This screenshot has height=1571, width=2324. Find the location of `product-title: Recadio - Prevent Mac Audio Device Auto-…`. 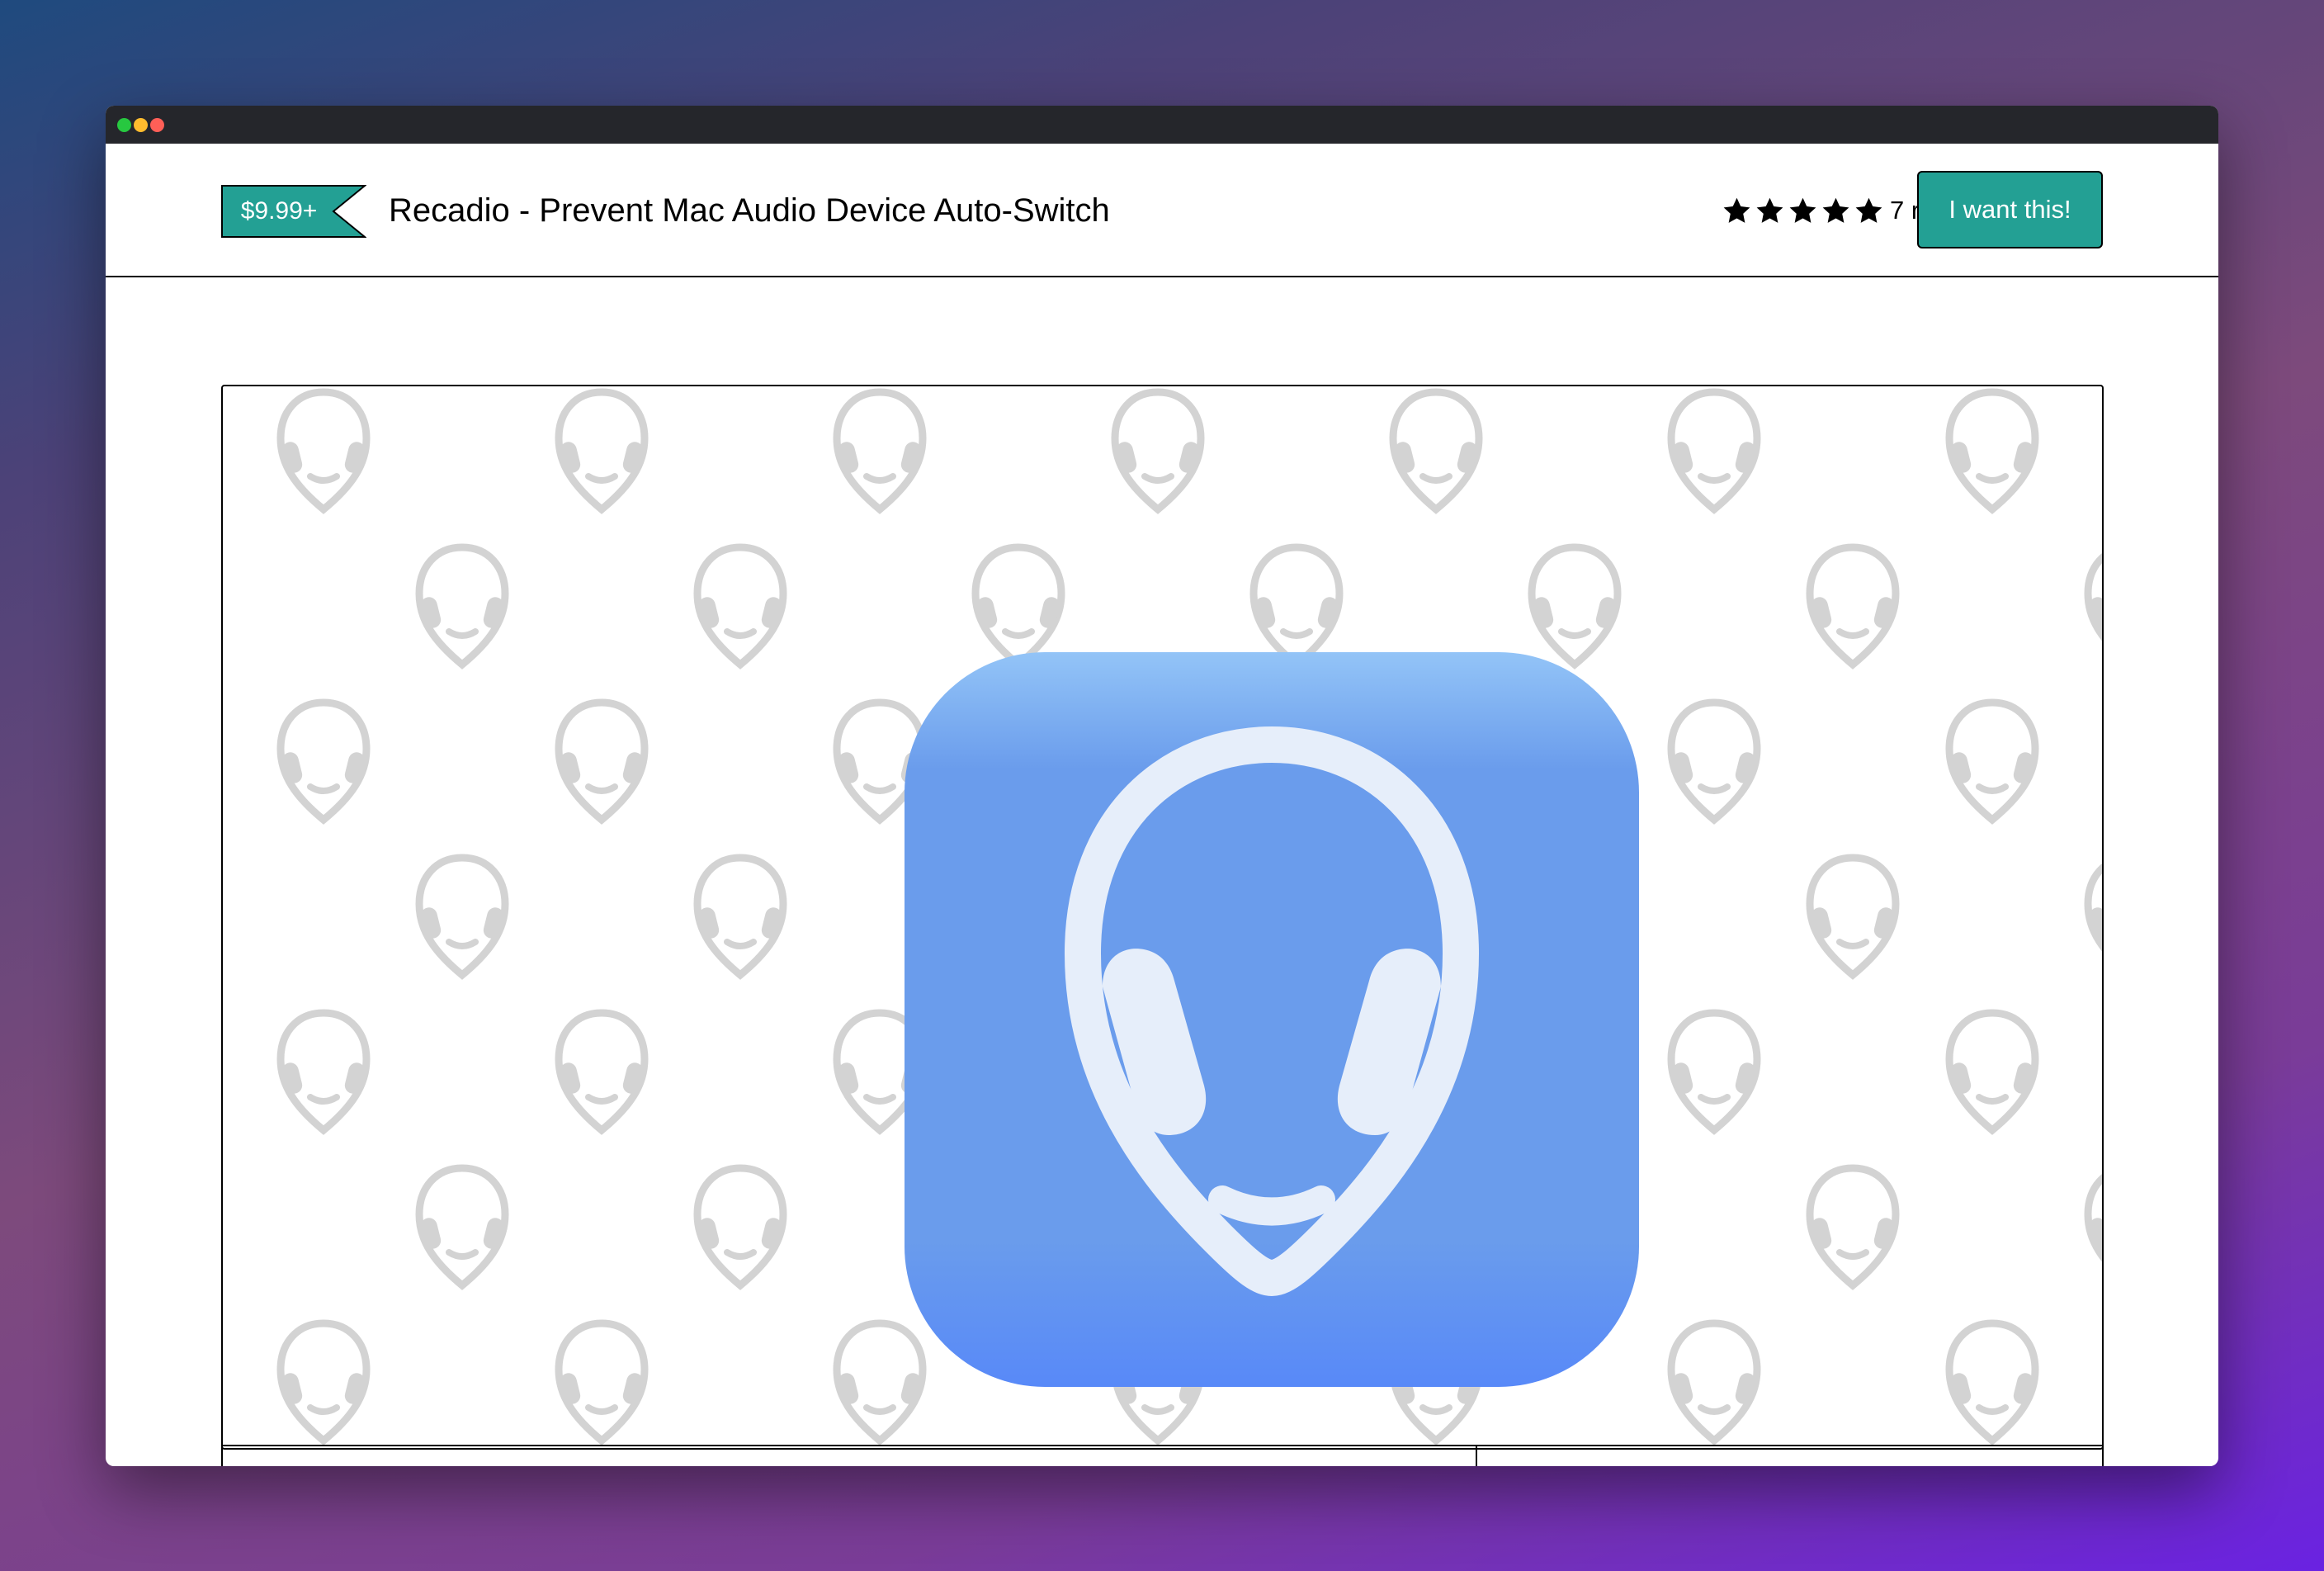

product-title: Recadio - Prevent Mac Audio Device Auto-… is located at coordinates (750, 210).